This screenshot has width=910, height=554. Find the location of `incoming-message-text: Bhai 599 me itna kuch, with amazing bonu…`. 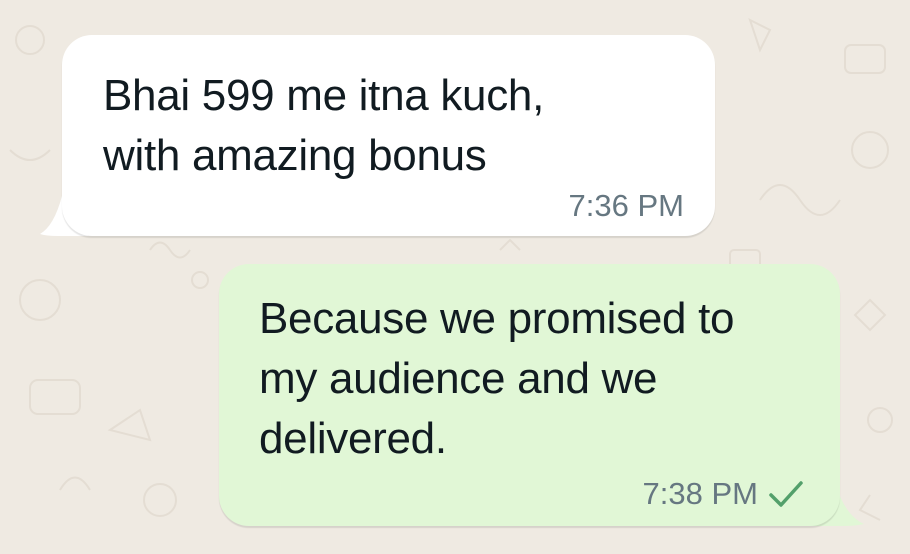

incoming-message-text: Bhai 599 me itna kuch, with amazing bonu… is located at coordinates (324, 125).